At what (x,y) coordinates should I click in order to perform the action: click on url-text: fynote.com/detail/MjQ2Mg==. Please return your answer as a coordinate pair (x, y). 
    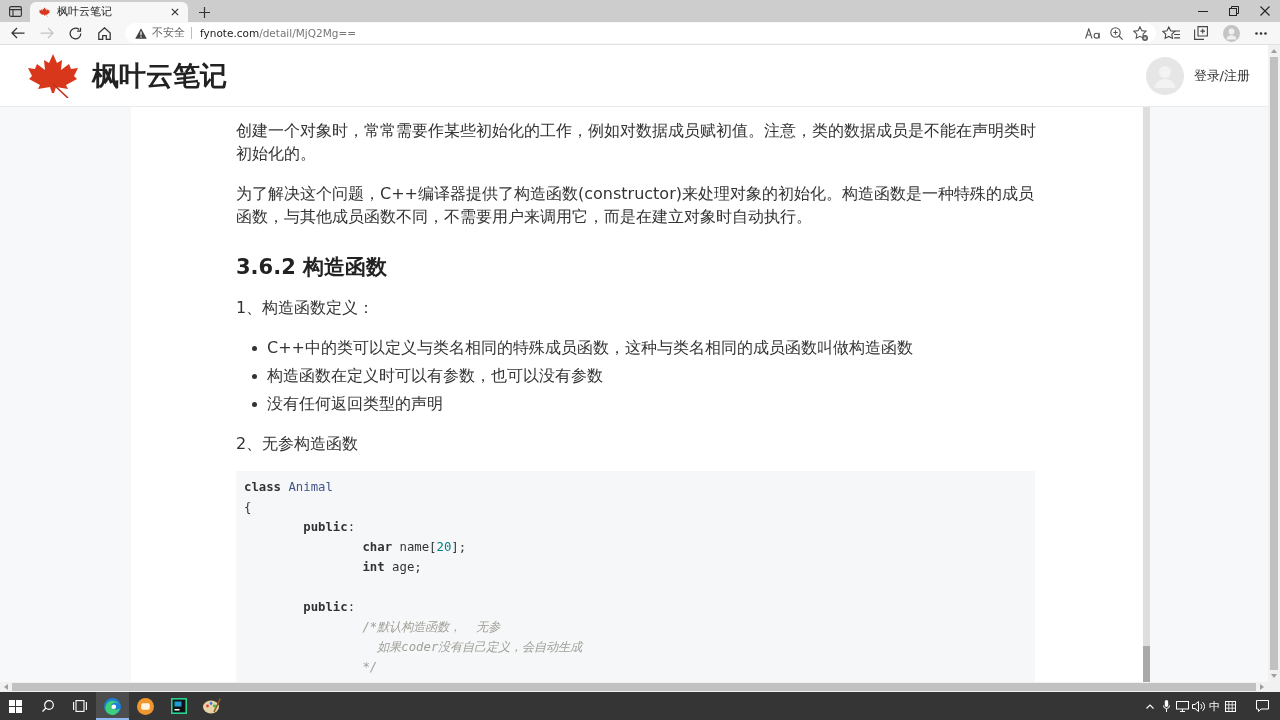
    Looking at the image, I should click on (278, 33).